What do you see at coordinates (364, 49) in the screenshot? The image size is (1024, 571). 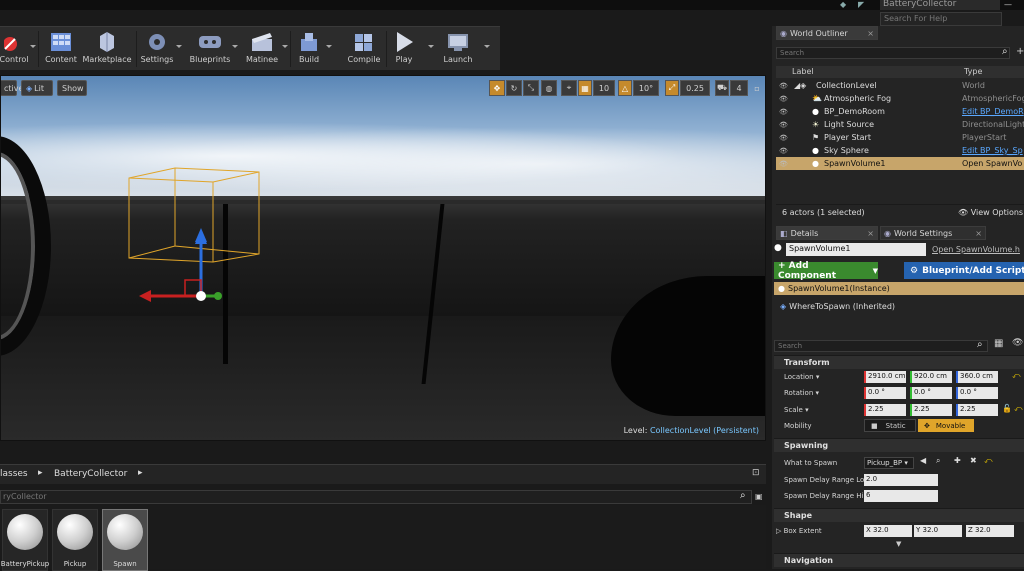 I see `compile-button: Compile` at bounding box center [364, 49].